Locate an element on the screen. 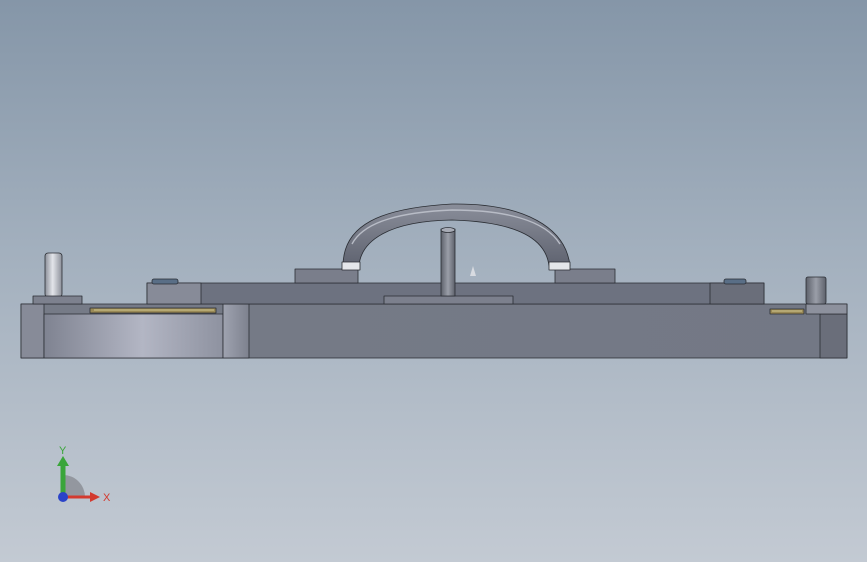 The height and width of the screenshot is (562, 867). right-guide-post is located at coordinates (816, 290).